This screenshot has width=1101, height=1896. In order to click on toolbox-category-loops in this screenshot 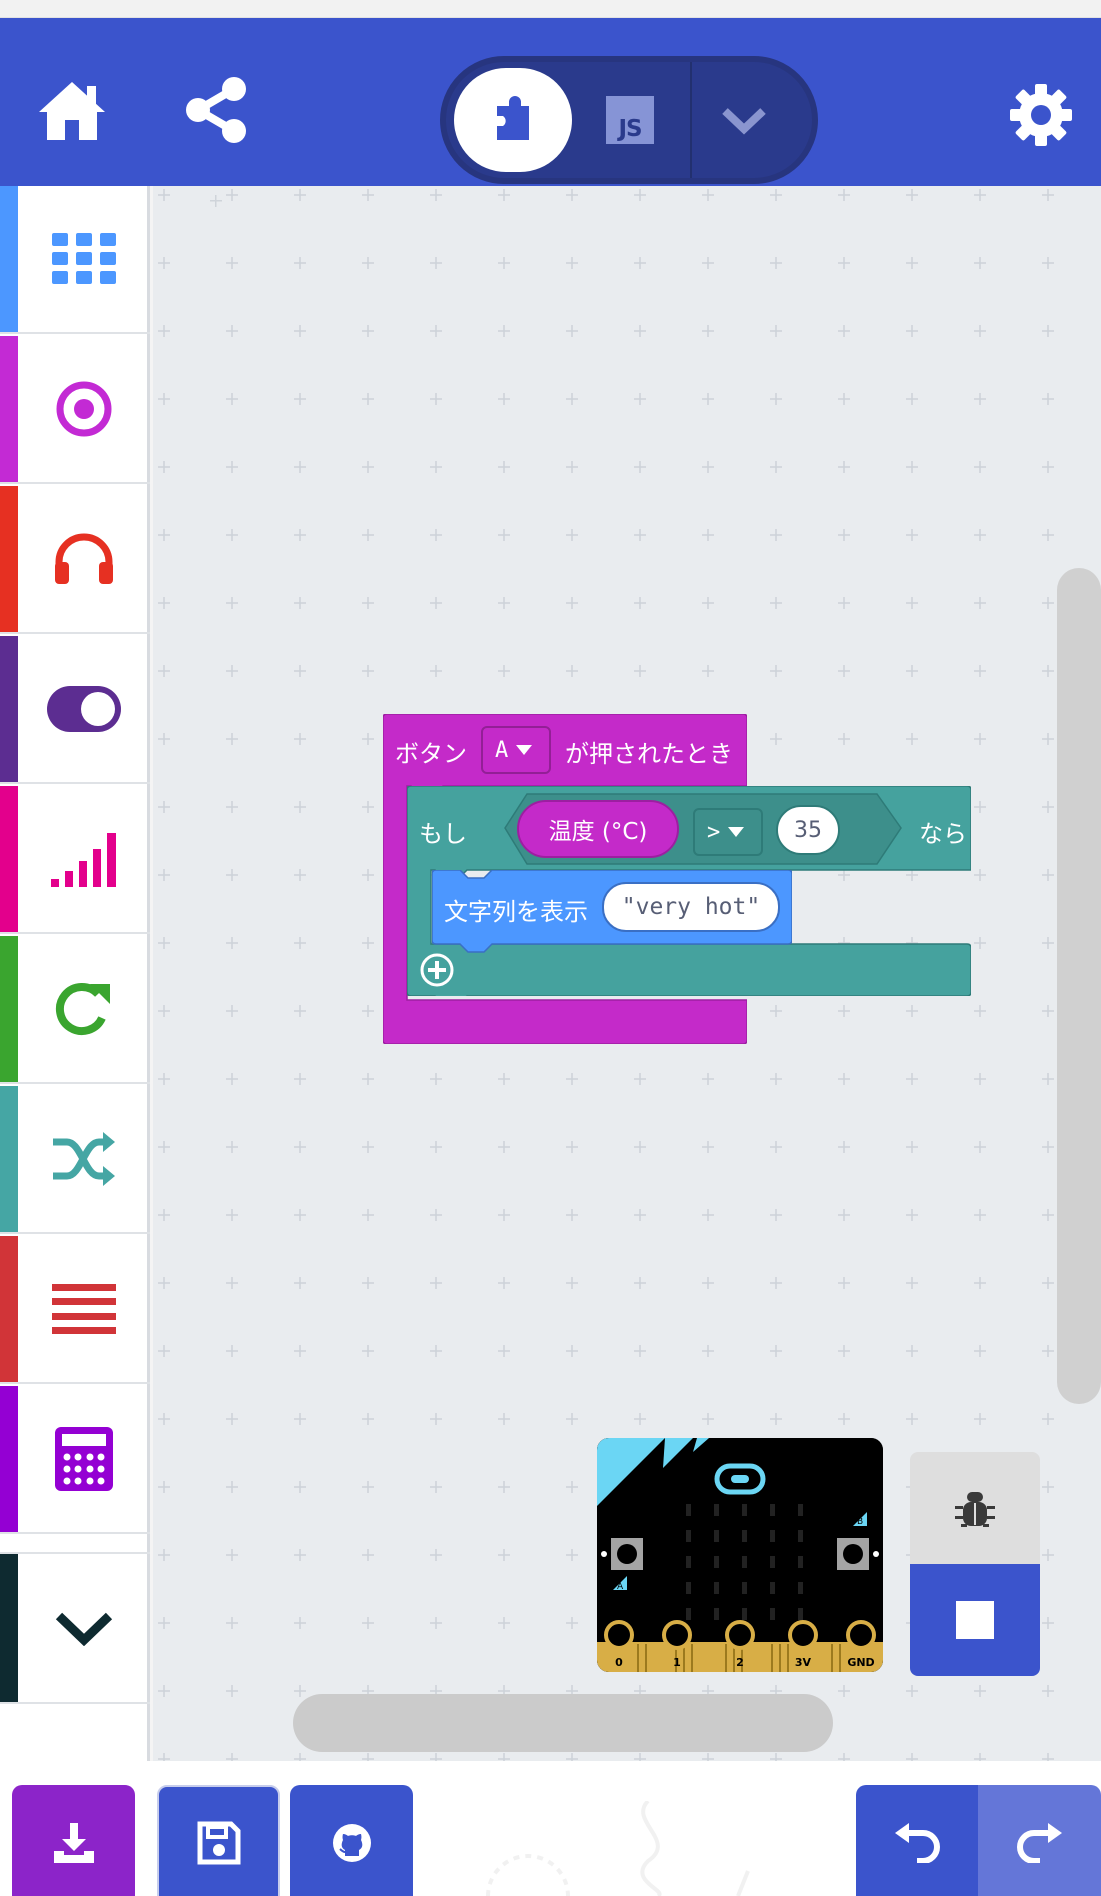, I will do `click(75, 1010)`.